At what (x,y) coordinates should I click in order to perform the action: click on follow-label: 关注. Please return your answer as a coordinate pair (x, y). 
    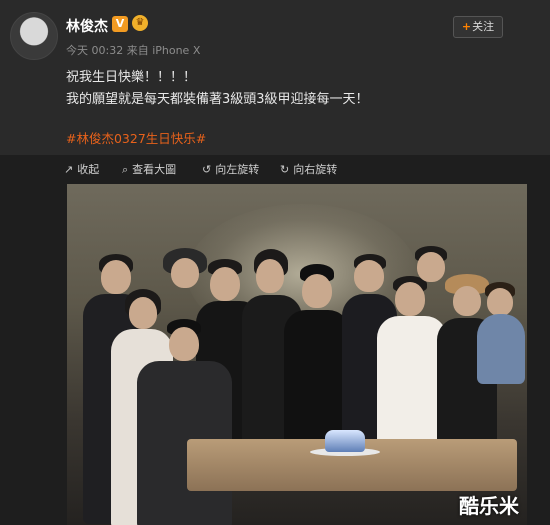
    Looking at the image, I should click on (483, 26).